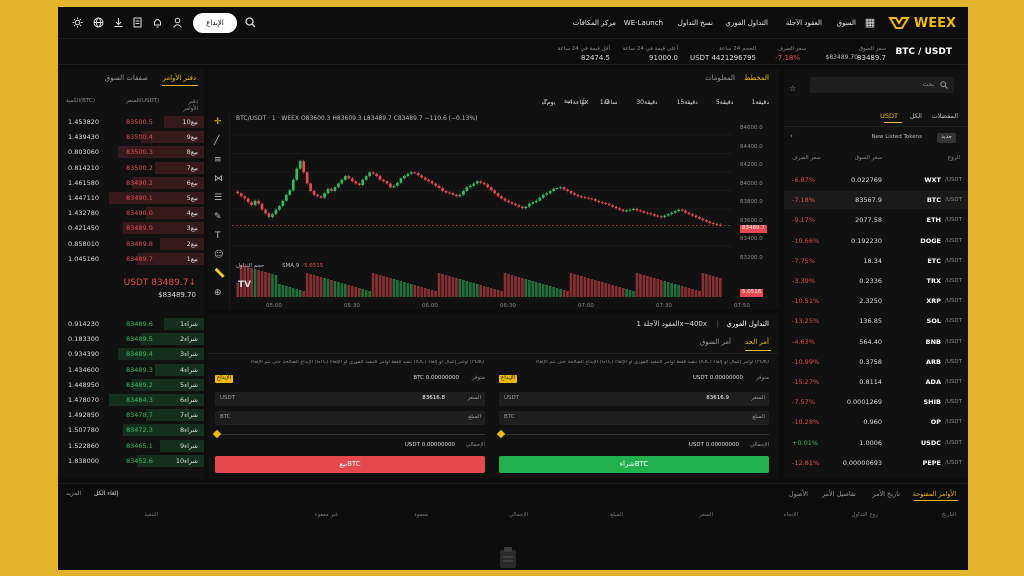 Image resolution: width=1024 pixels, height=576 pixels. Describe the element at coordinates (634, 434) in the screenshot. I see `buy-slider` at that location.